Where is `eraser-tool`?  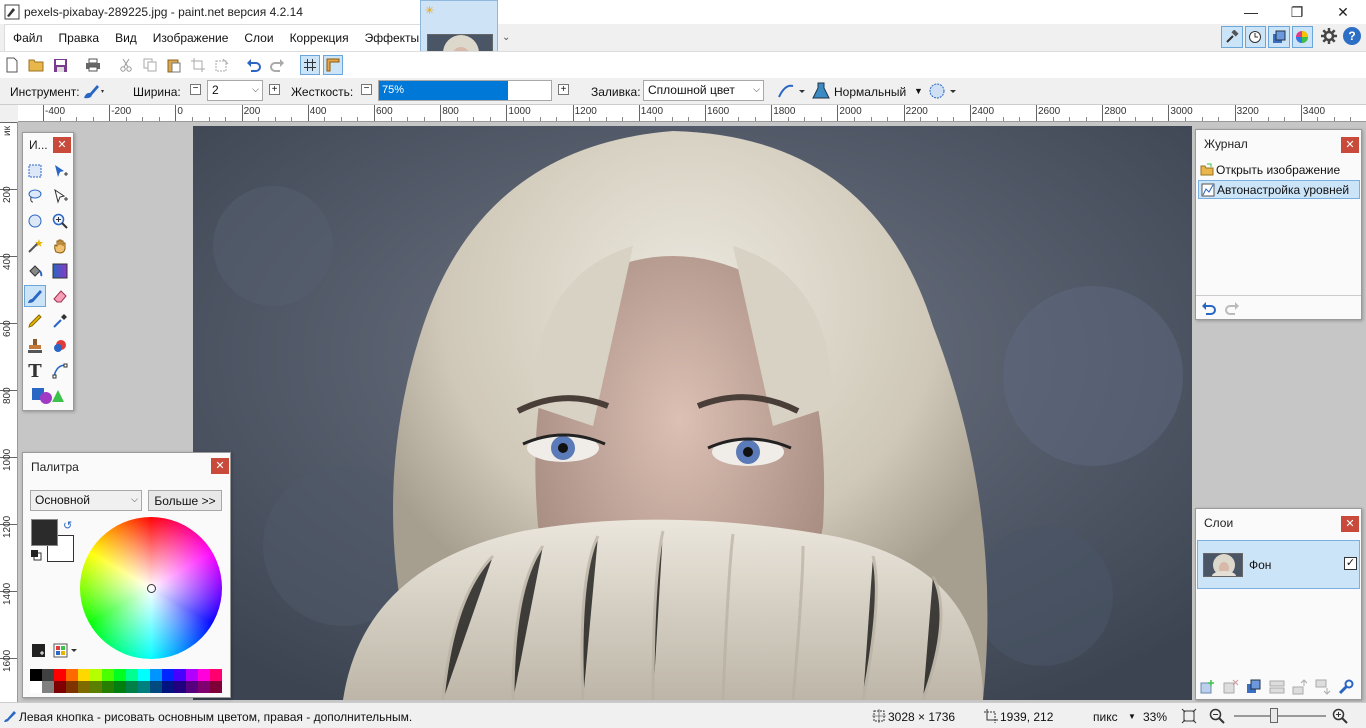 eraser-tool is located at coordinates (60, 296).